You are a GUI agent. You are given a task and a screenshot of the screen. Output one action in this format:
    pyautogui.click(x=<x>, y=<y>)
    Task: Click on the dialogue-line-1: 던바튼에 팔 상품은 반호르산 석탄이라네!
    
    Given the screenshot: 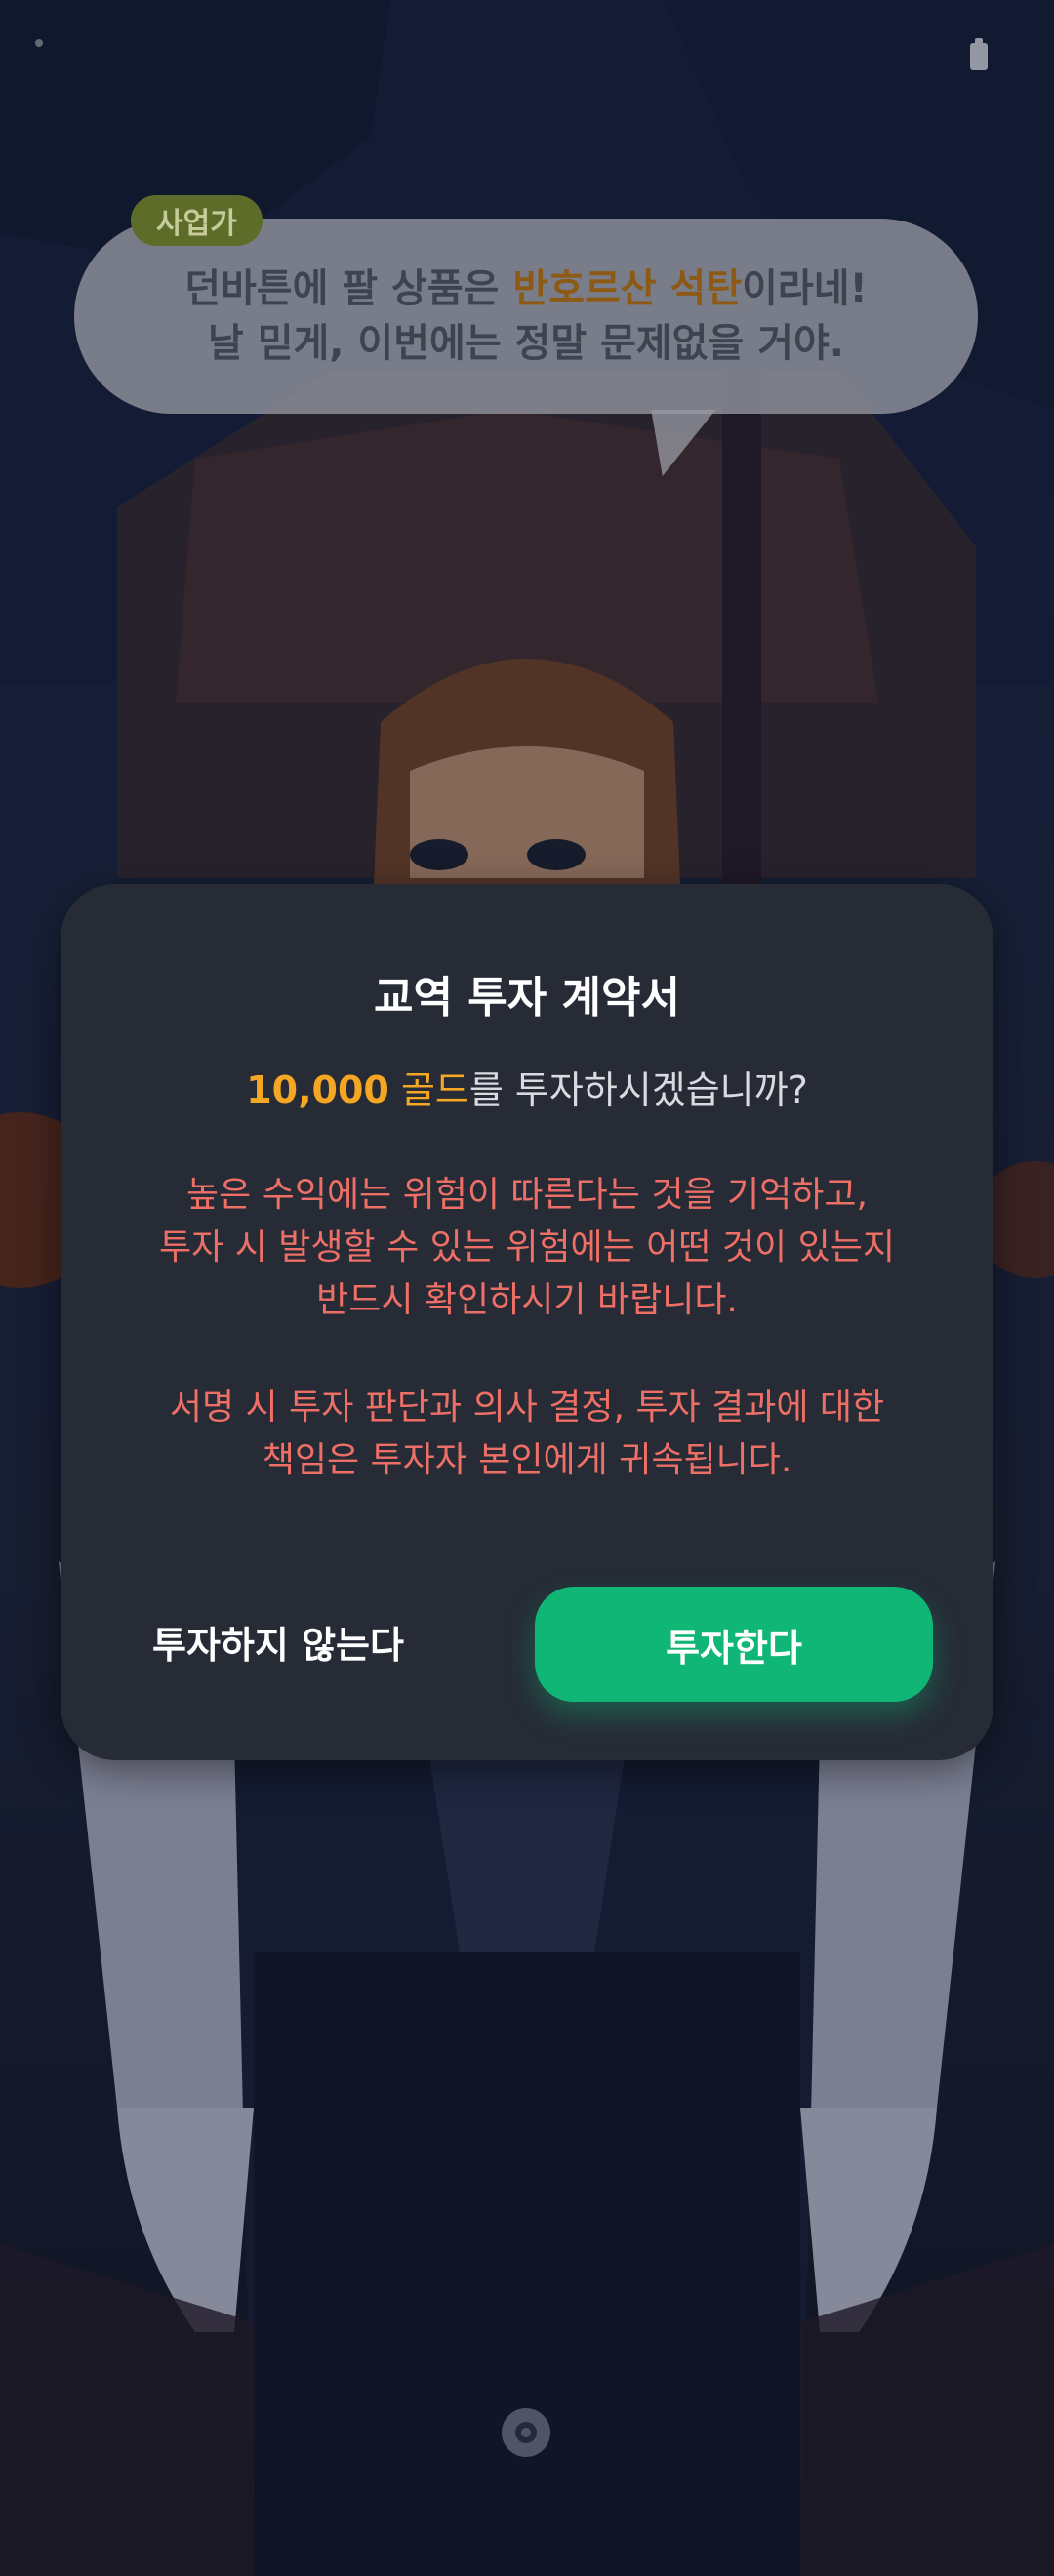 What is the action you would take?
    pyautogui.click(x=526, y=288)
    